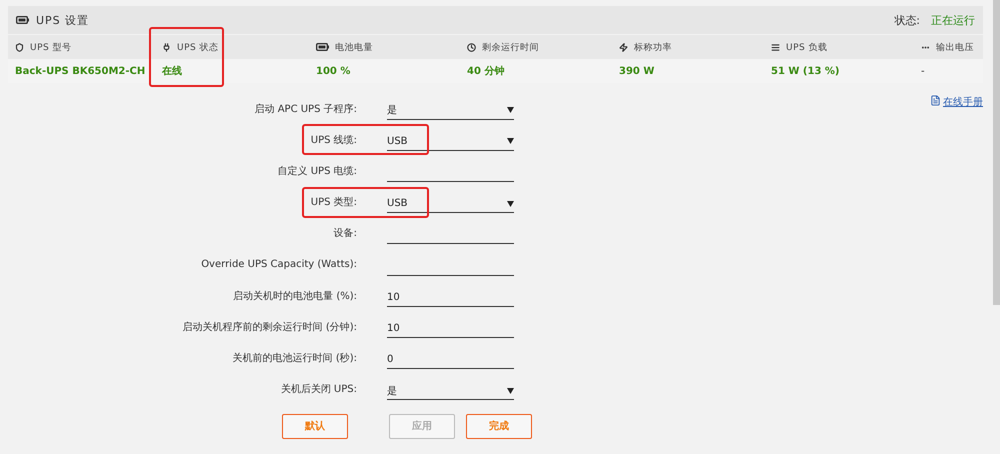 The height and width of the screenshot is (454, 1000). Describe the element at coordinates (953, 20) in the screenshot. I see `status-value: 正在运行` at that location.